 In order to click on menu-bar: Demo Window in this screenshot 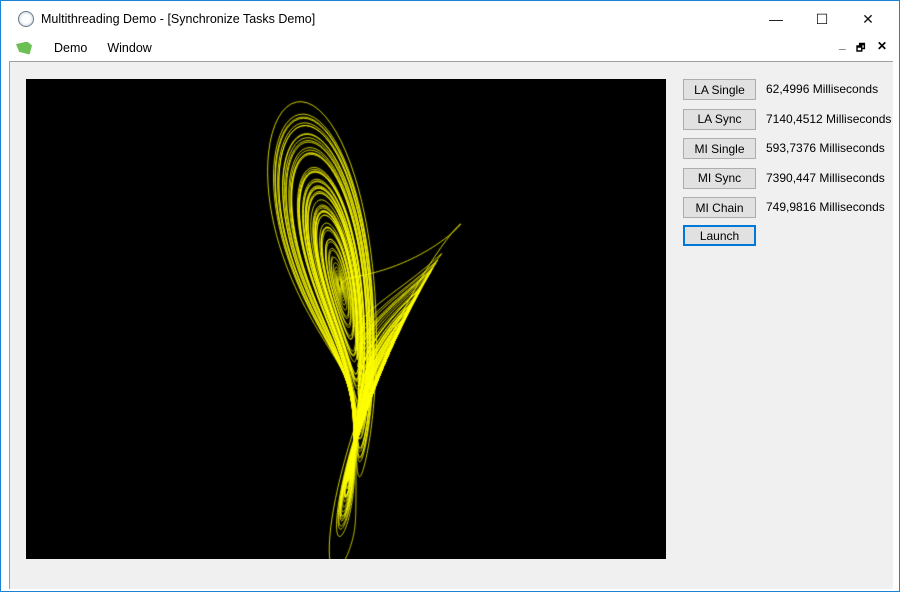, I will do `click(450, 48)`.